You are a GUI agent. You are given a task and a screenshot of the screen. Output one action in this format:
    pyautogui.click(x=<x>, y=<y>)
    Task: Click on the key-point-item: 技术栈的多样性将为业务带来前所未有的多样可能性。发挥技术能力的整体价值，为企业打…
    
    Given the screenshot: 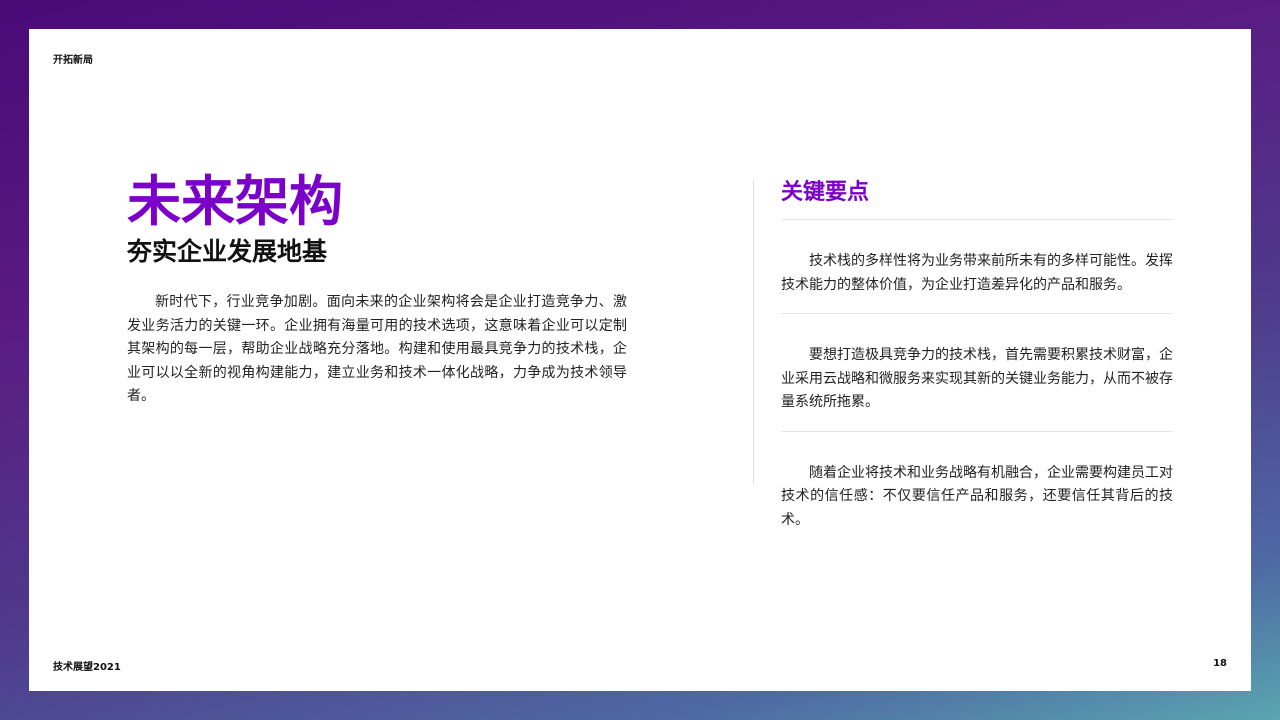 What is the action you would take?
    pyautogui.click(x=977, y=274)
    